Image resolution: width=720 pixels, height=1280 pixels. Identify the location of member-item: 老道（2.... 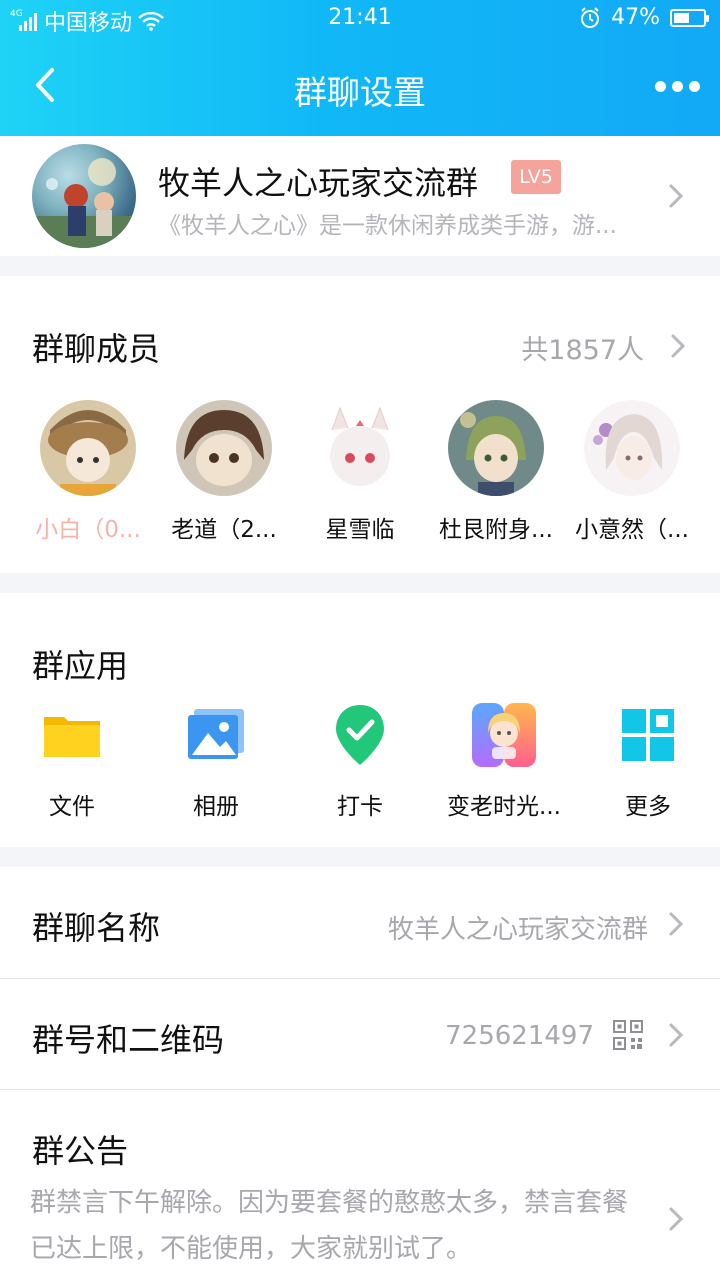
(224, 472).